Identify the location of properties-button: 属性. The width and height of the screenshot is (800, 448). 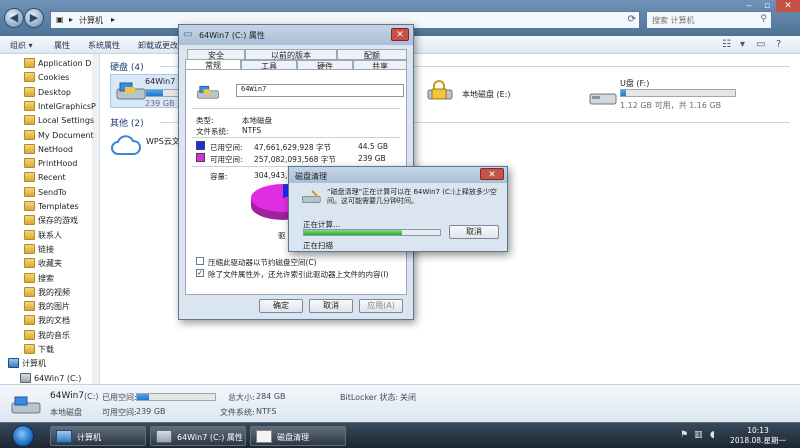
(62, 45).